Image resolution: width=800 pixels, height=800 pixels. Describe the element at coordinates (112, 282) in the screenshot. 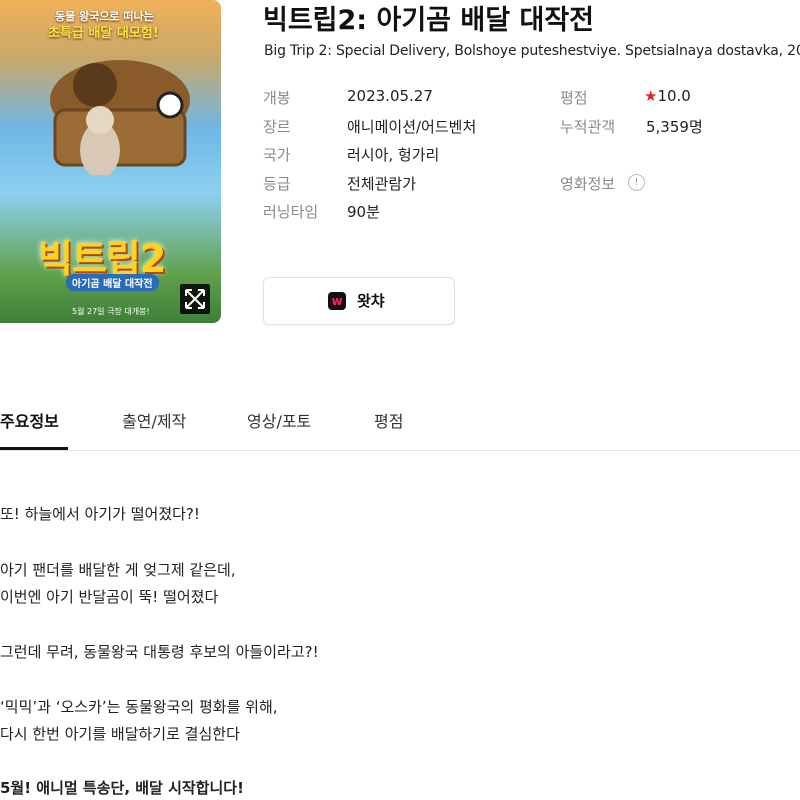

I see `poster-logo-subtitle: 아기곰 배달 대작전` at that location.